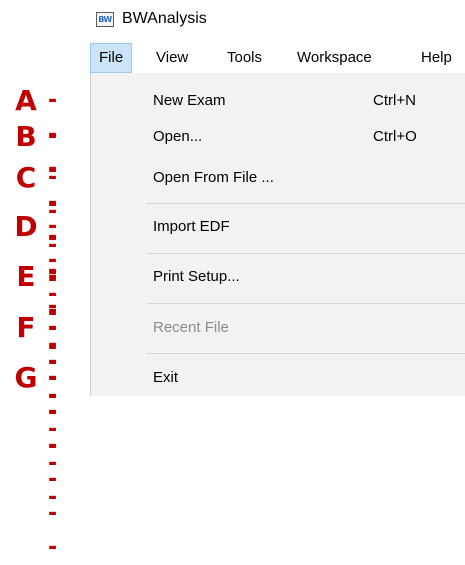 The width and height of the screenshot is (465, 565). What do you see at coordinates (53, 462) in the screenshot?
I see `callout-arrow: ------` at bounding box center [53, 462].